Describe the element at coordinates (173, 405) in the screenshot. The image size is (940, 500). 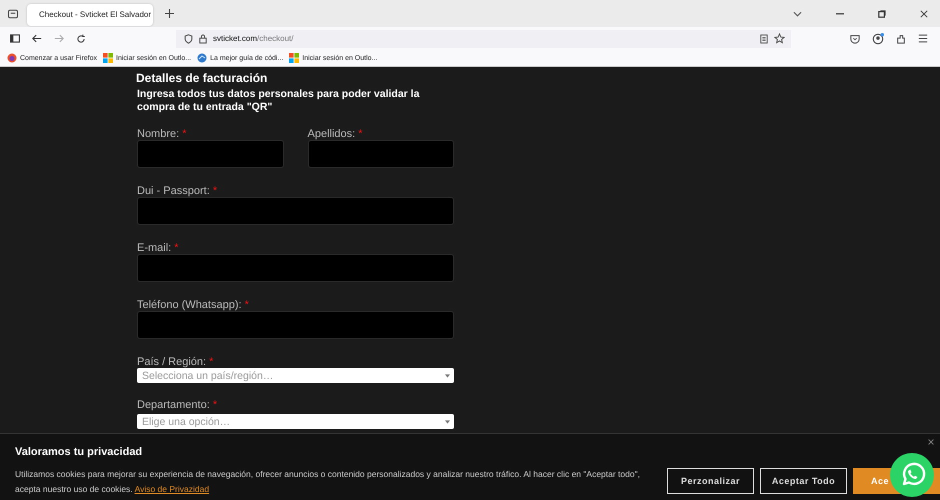
I see `field-label: Departamento:` at that location.